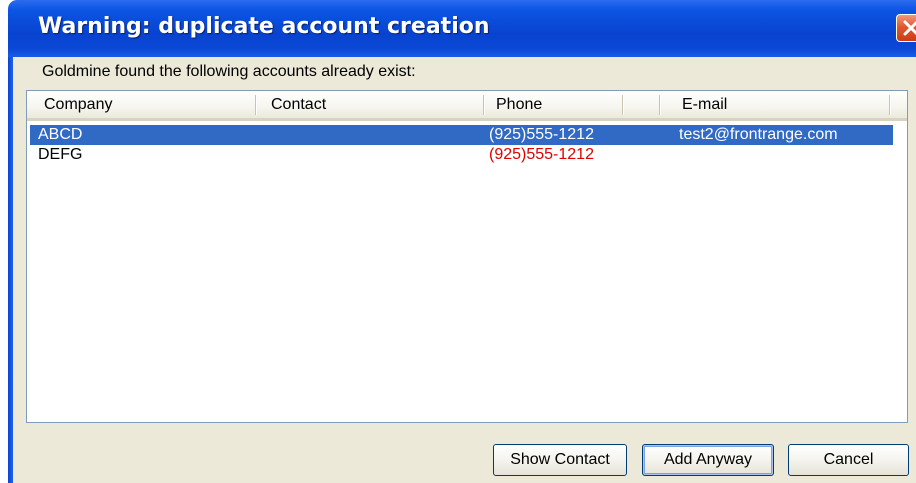 This screenshot has width=916, height=483. I want to click on column-header-email: E-mail, so click(704, 105).